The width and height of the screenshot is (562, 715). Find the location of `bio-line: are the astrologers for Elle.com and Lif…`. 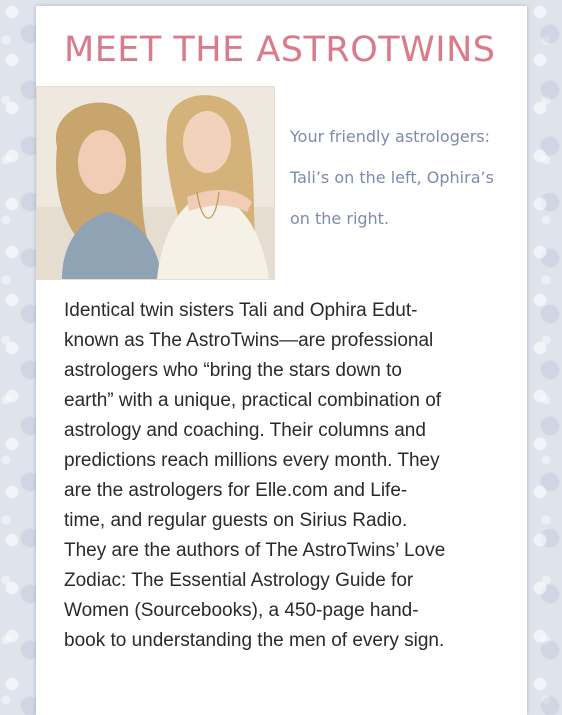

bio-line: are the astrologers for Elle.com and Lif… is located at coordinates (236, 490).